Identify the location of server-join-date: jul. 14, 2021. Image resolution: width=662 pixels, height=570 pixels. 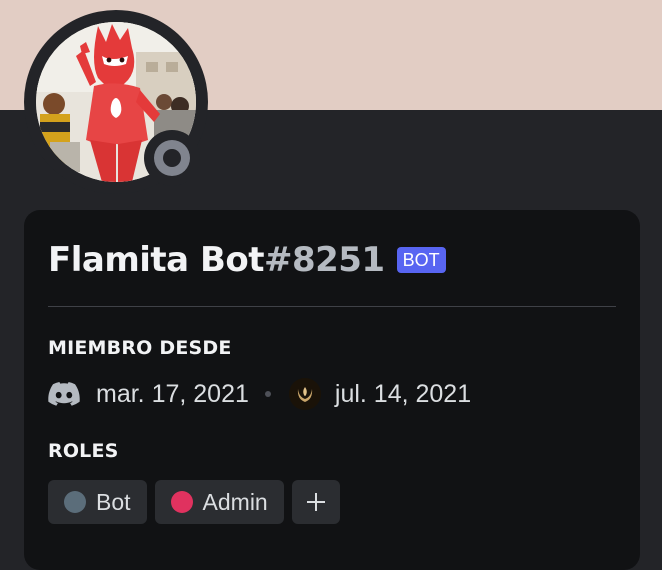
(403, 393).